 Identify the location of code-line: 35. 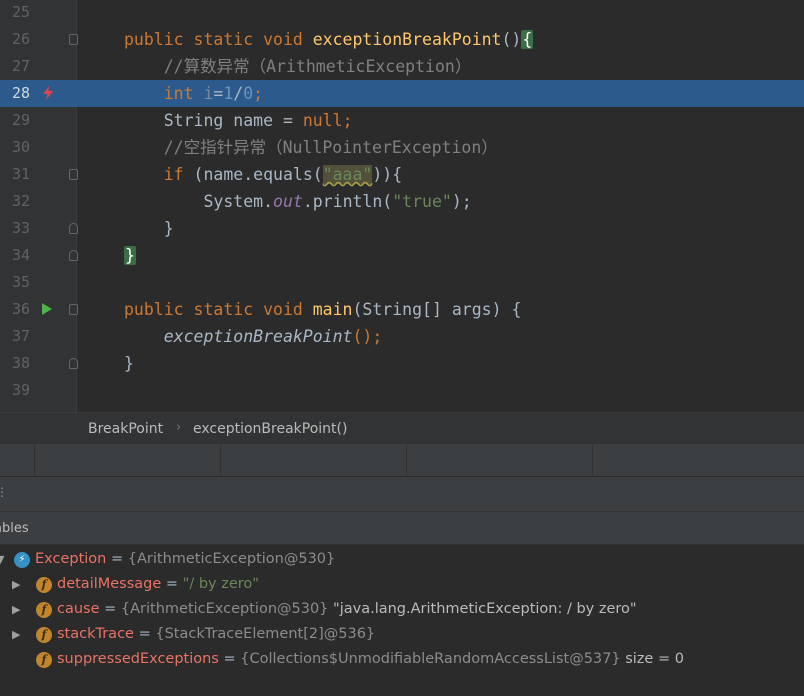
(402, 282).